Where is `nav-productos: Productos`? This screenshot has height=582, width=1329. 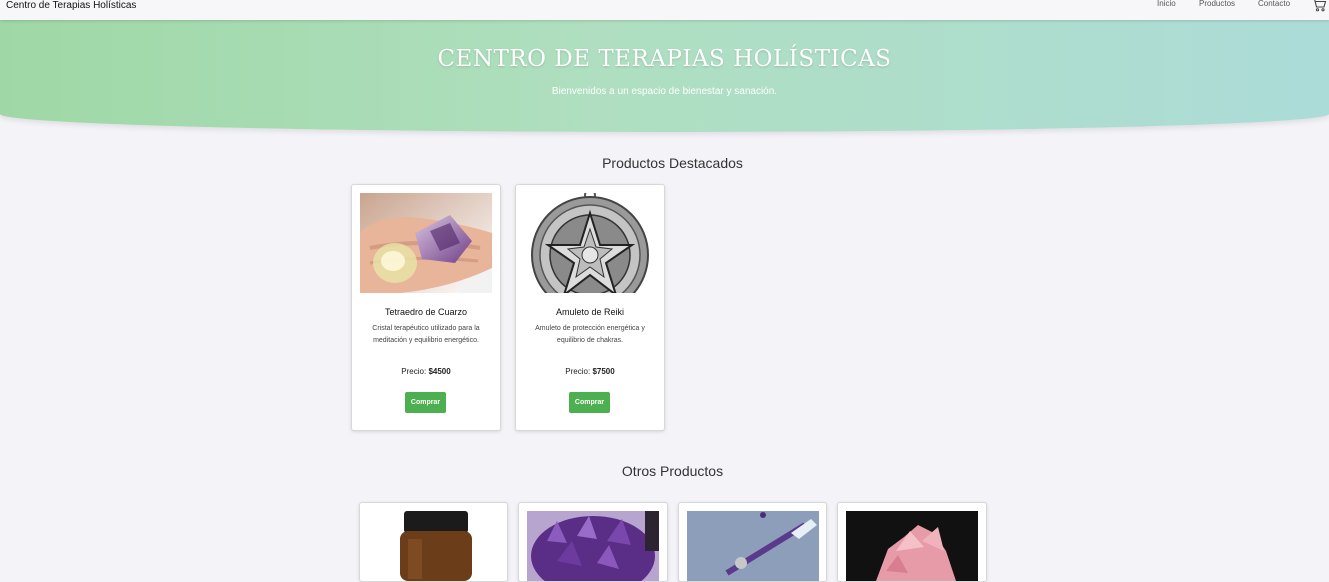
nav-productos: Productos is located at coordinates (1217, 4).